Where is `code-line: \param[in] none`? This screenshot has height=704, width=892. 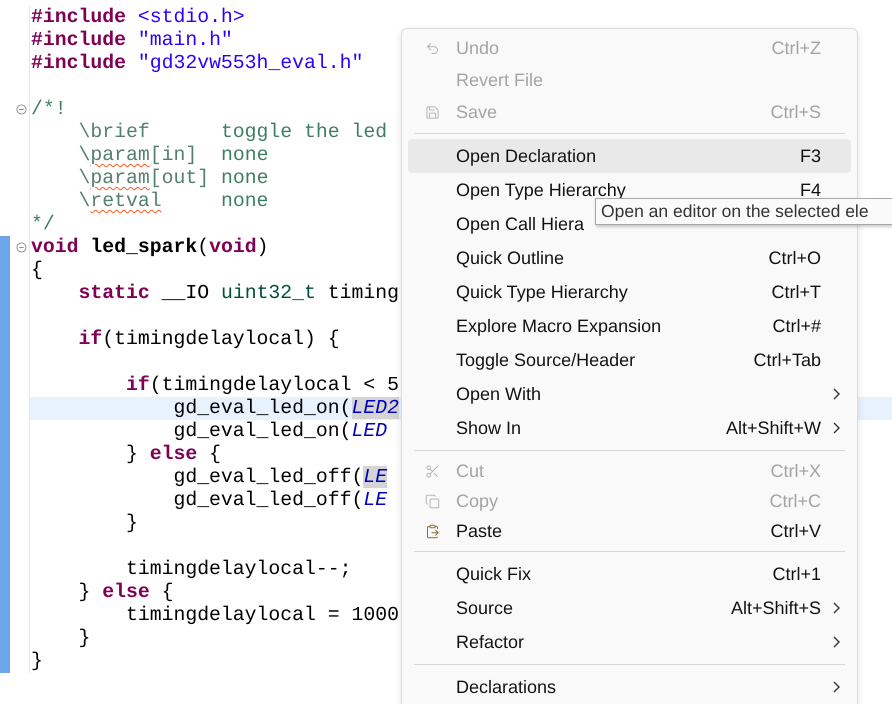 code-line: \param[in] none is located at coordinates (173, 155).